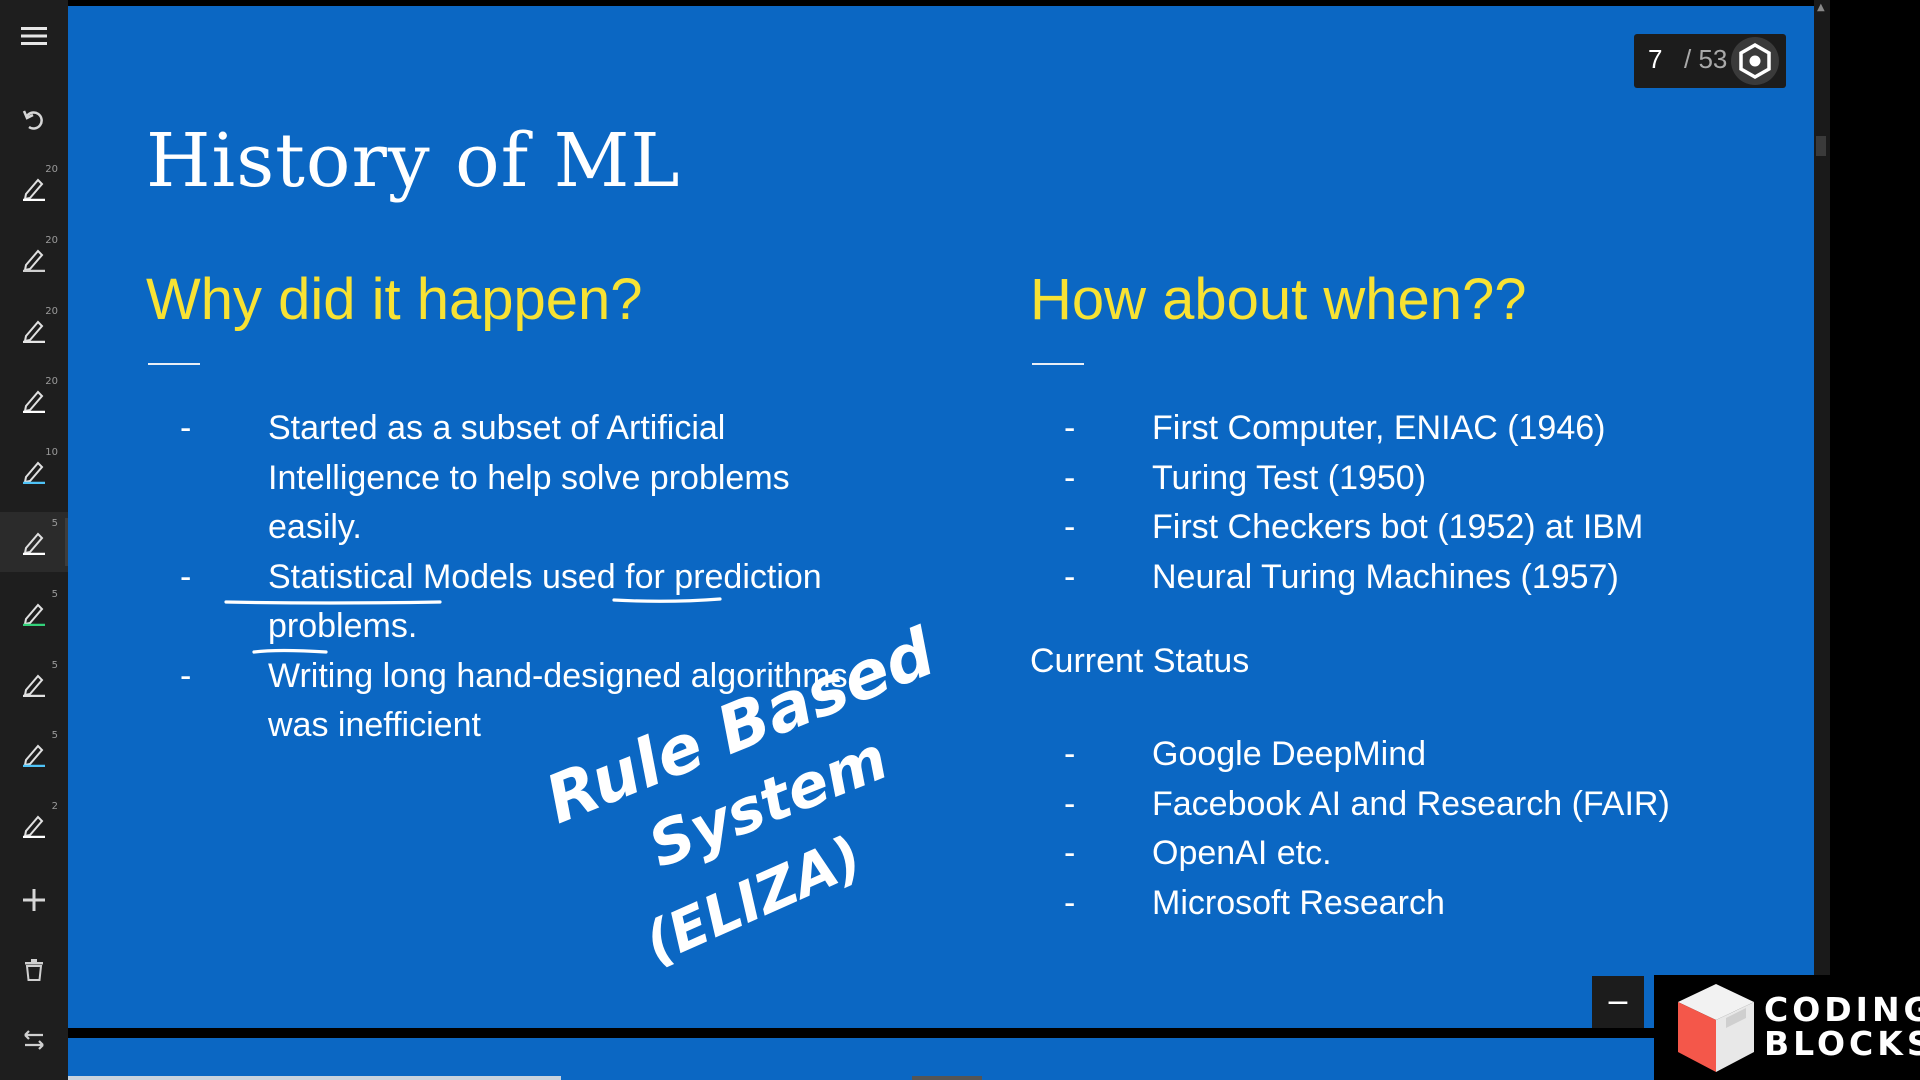 The width and height of the screenshot is (1920, 1080). Describe the element at coordinates (1755, 61) in the screenshot. I see `settings-icon` at that location.